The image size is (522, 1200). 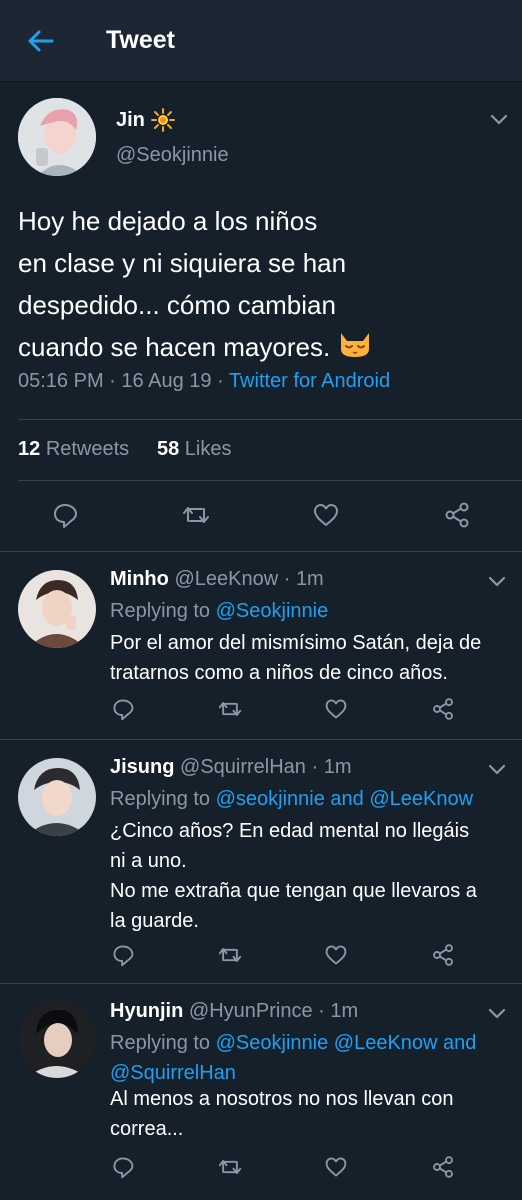 I want to click on tweet-text-line: Hoy he dejado a los niños, so click(x=168, y=221).